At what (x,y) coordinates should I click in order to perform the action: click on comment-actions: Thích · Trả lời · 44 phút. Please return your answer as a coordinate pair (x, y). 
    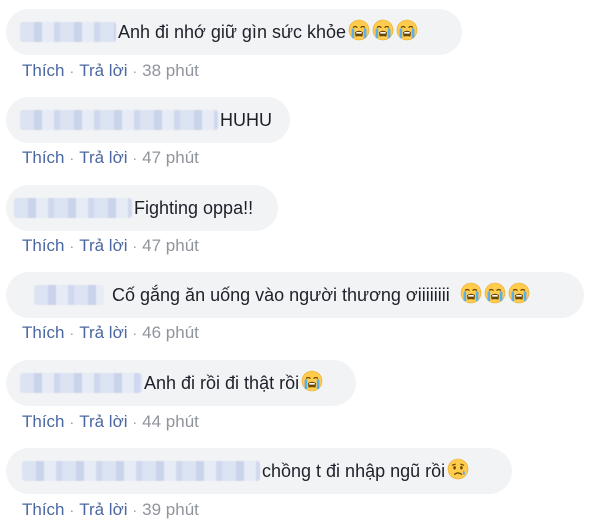
    Looking at the image, I should click on (110, 422).